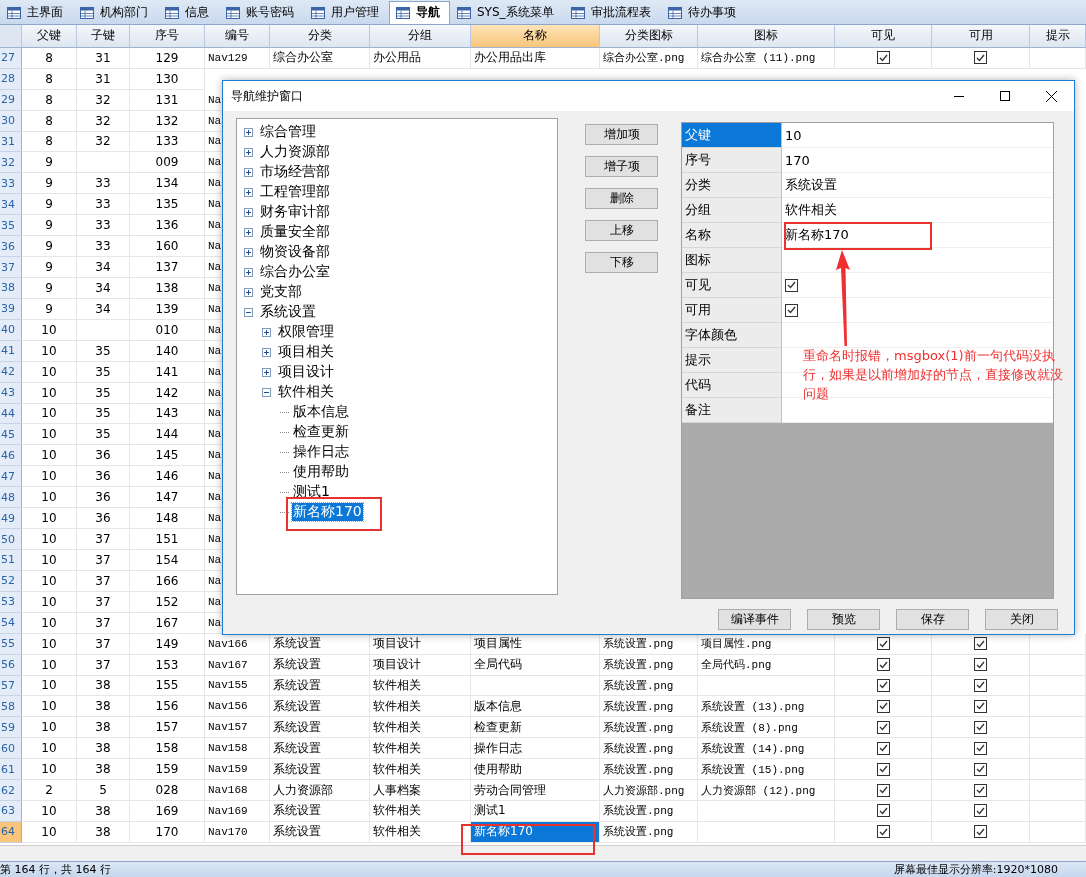 This screenshot has width=1086, height=877. Describe the element at coordinates (621, 230) in the screenshot. I see `action-button: 上移` at that location.